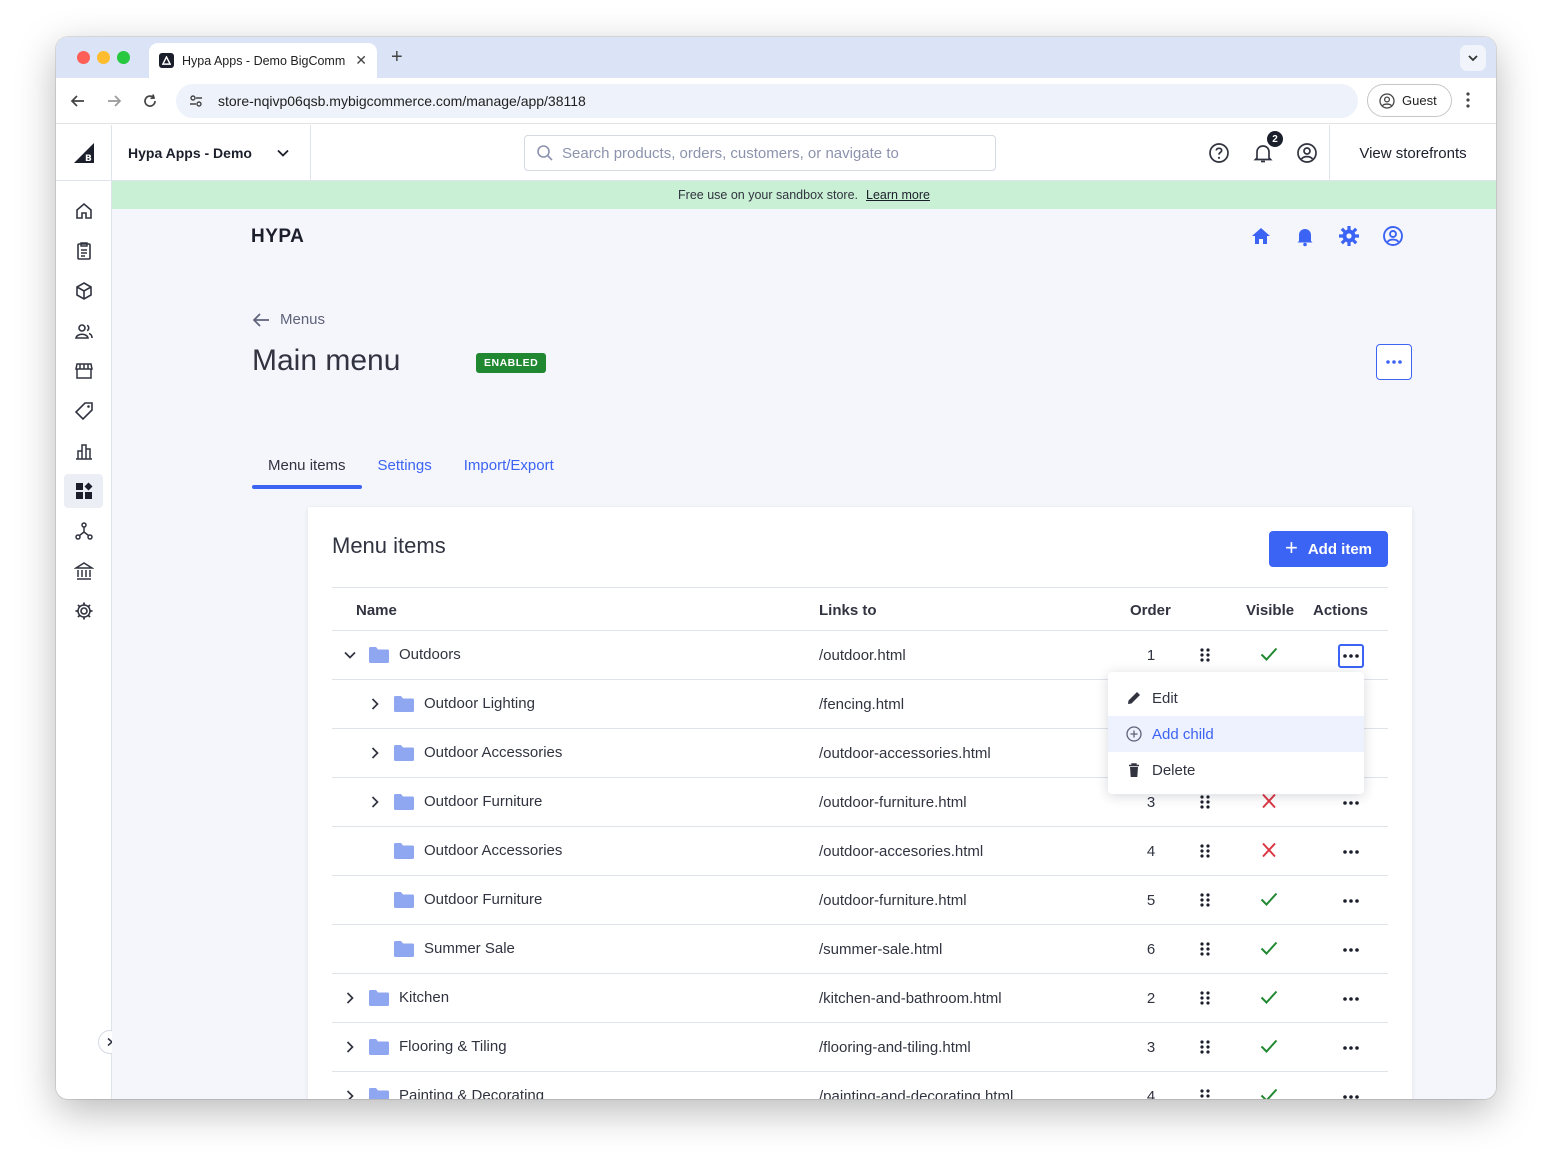 The height and width of the screenshot is (1173, 1552). I want to click on row-order: 6, so click(1151, 949).